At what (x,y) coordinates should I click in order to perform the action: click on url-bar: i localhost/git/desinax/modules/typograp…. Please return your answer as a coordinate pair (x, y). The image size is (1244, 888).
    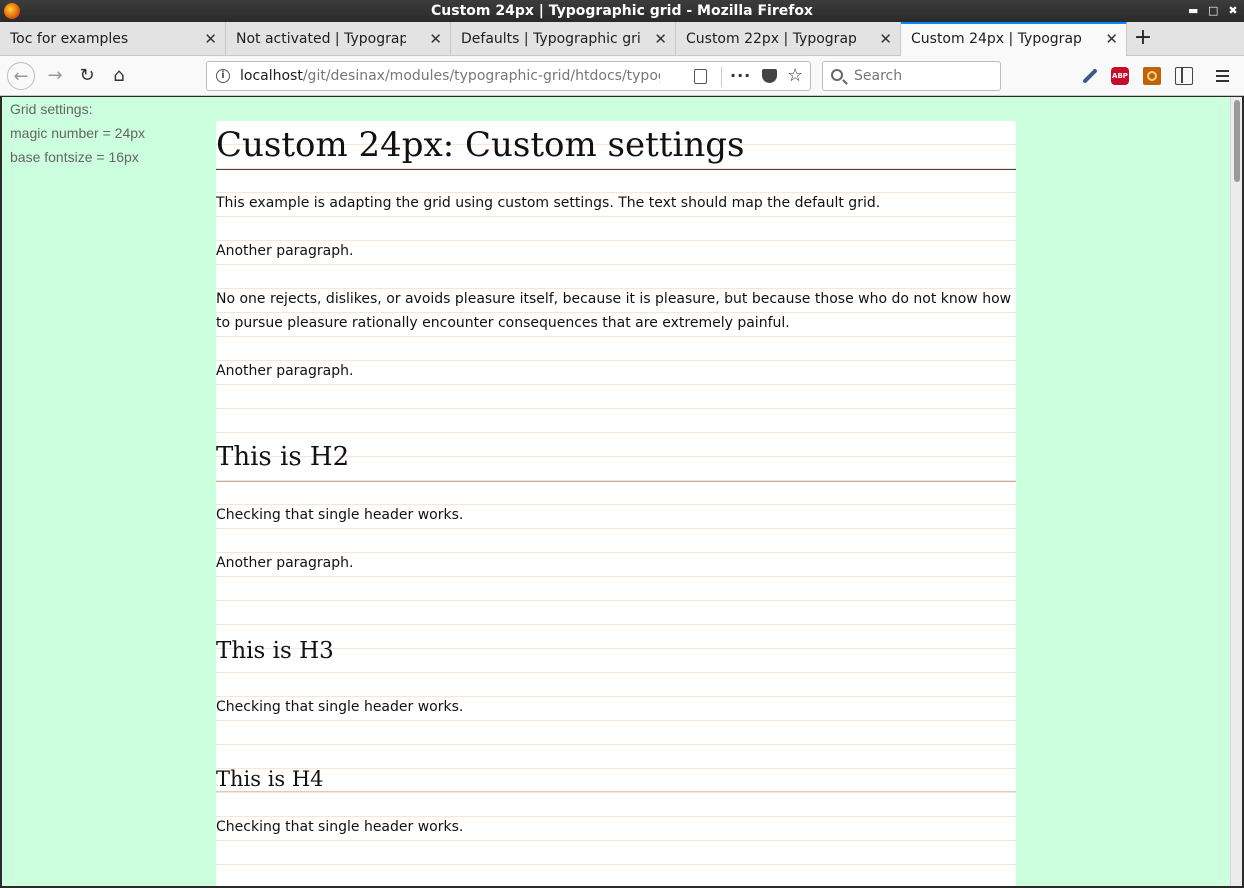
    Looking at the image, I should click on (508, 76).